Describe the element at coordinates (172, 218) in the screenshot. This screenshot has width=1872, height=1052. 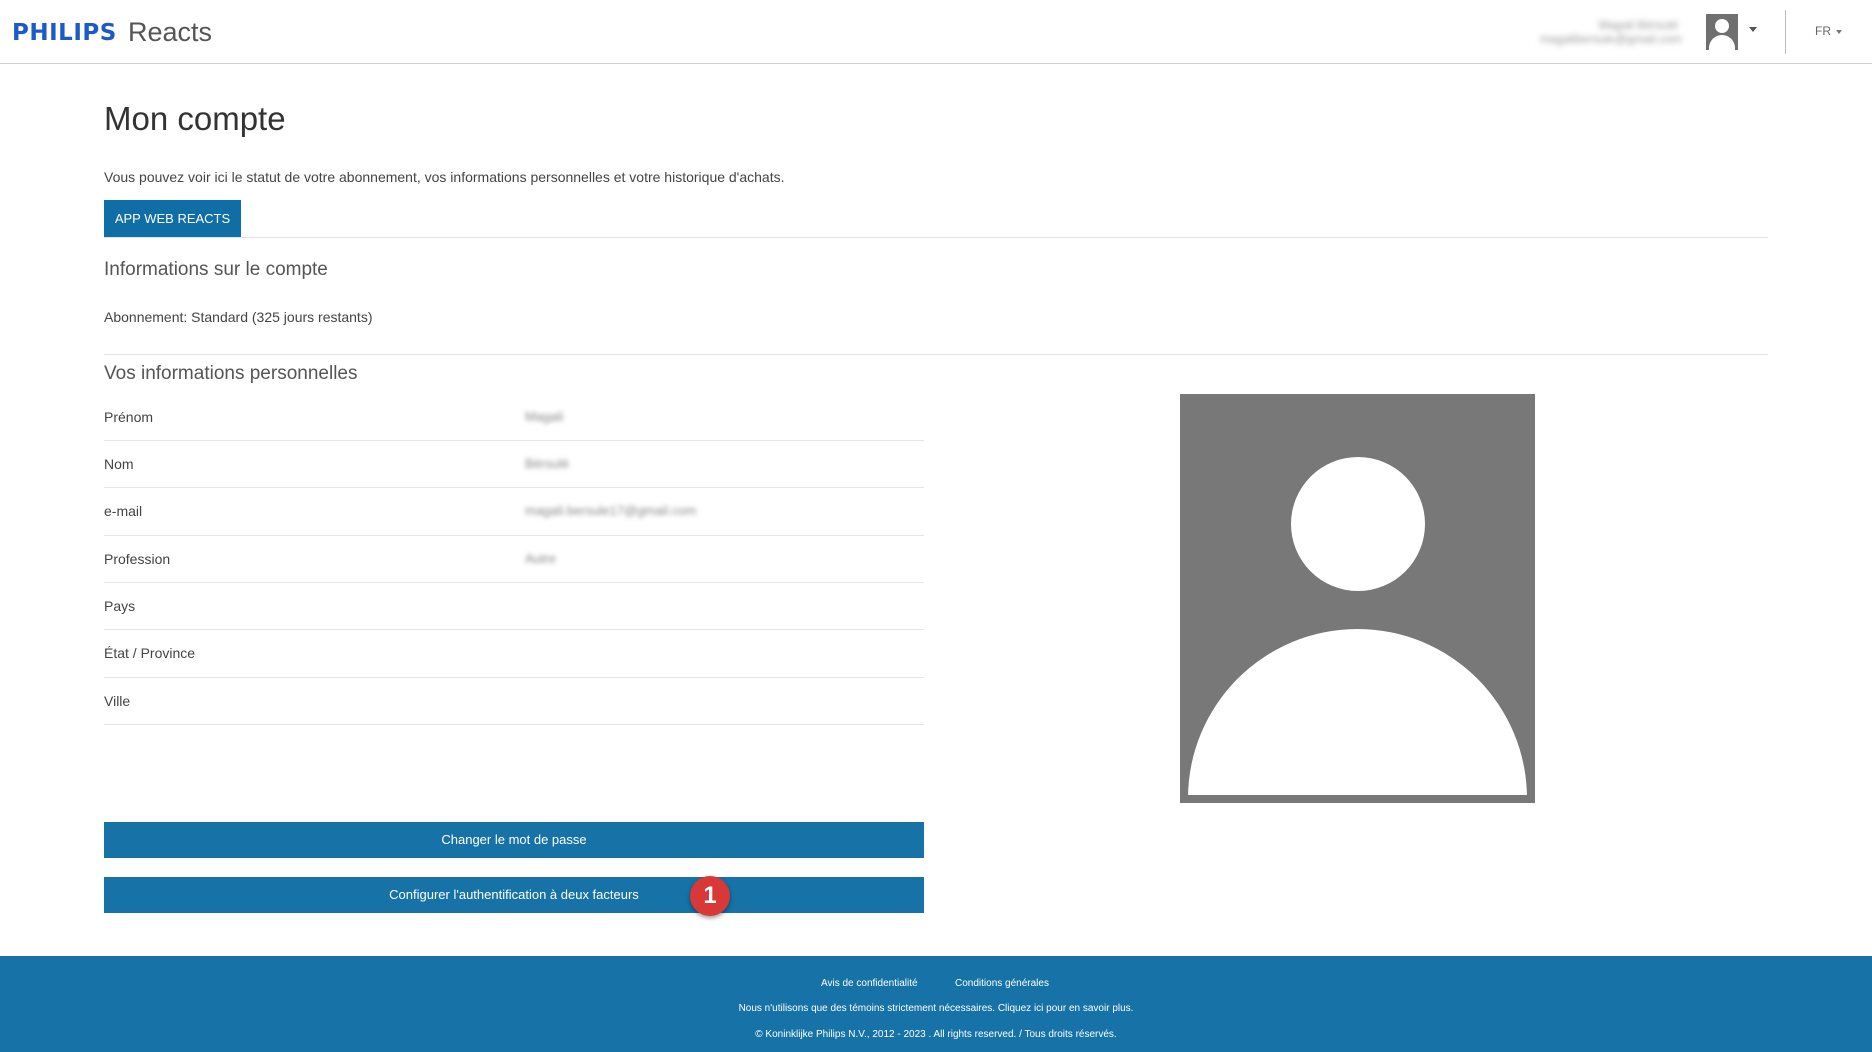
I see `tab-app-web-reacts: APP WEB REACTS` at that location.